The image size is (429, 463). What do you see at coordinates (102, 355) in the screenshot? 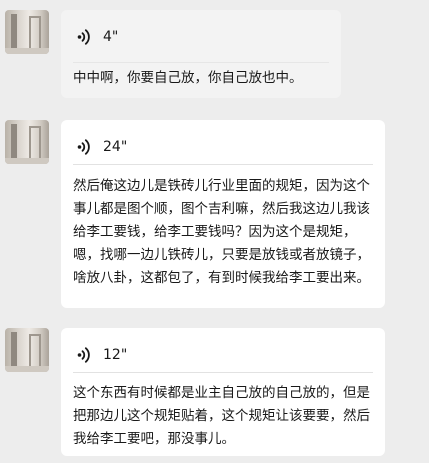
I see `voice-play-button: 12"` at bounding box center [102, 355].